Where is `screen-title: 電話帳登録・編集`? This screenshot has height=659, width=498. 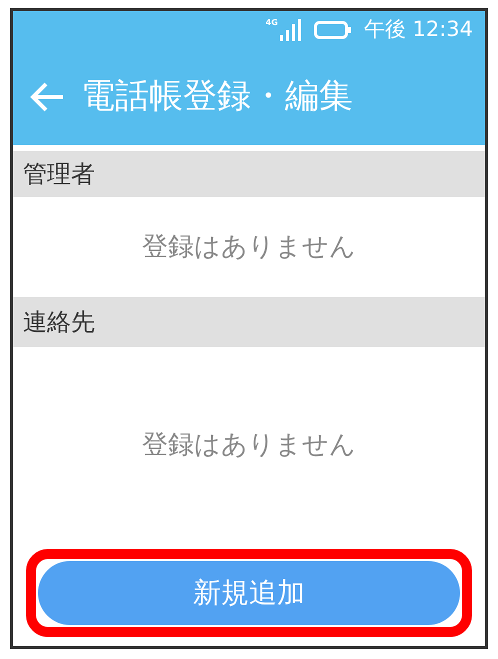 screen-title: 電話帳登録・編集 is located at coordinates (217, 96).